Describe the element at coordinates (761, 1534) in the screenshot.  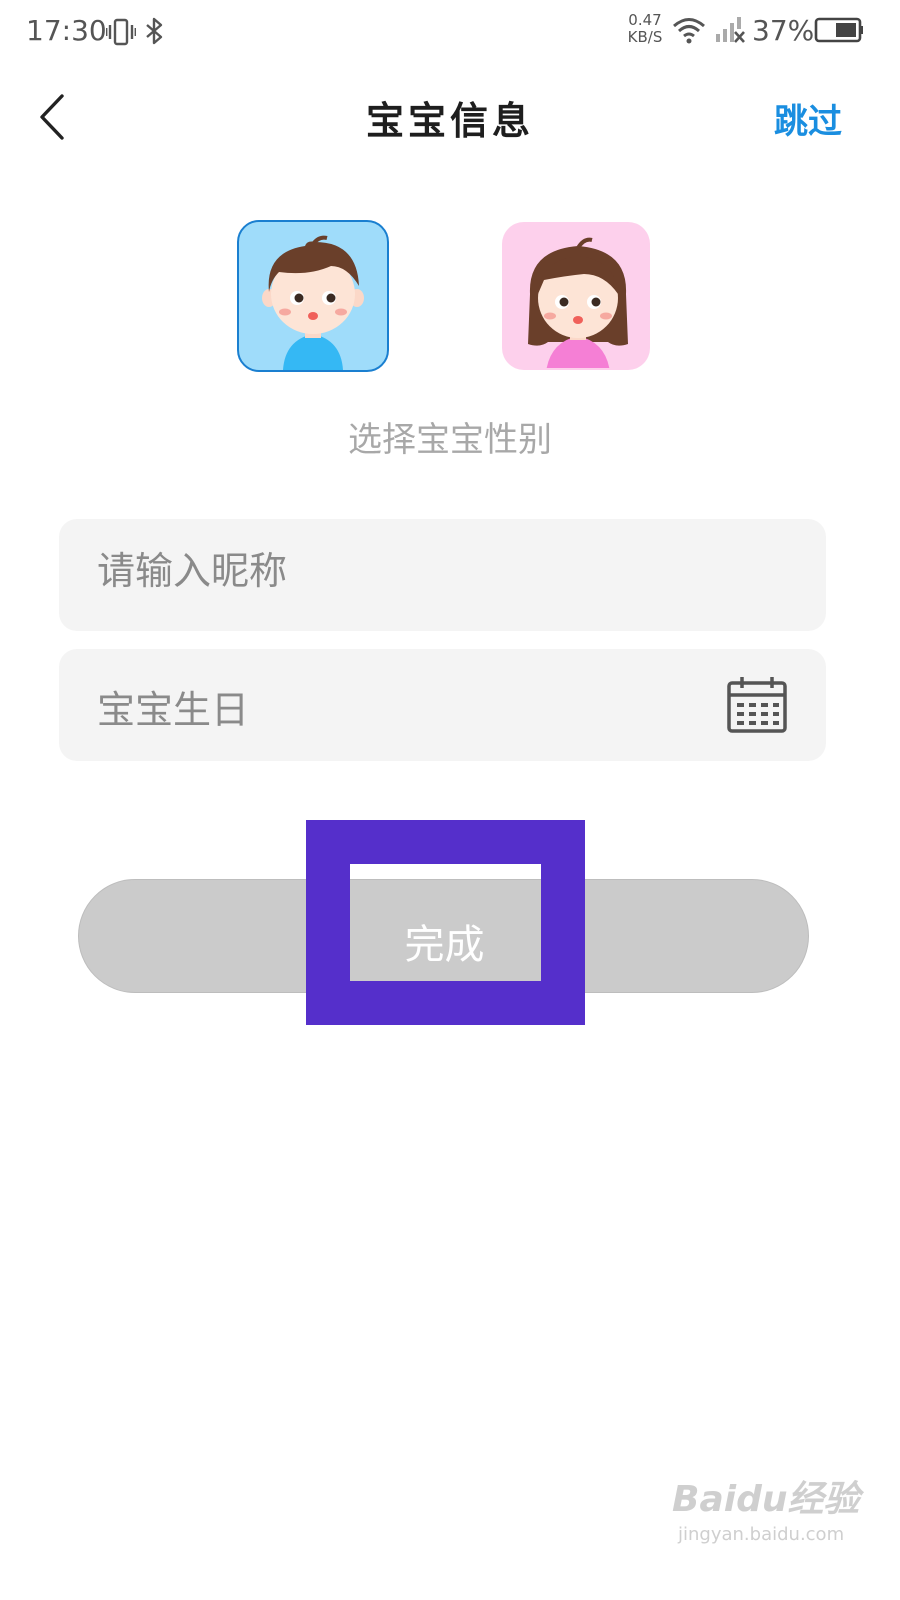
I see `watermark-url: jingyan.baidu.com` at that location.